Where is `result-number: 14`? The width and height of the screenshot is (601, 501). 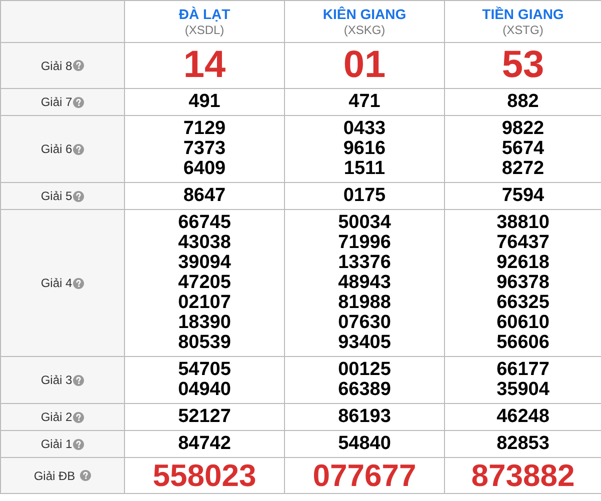 result-number: 14 is located at coordinates (204, 65).